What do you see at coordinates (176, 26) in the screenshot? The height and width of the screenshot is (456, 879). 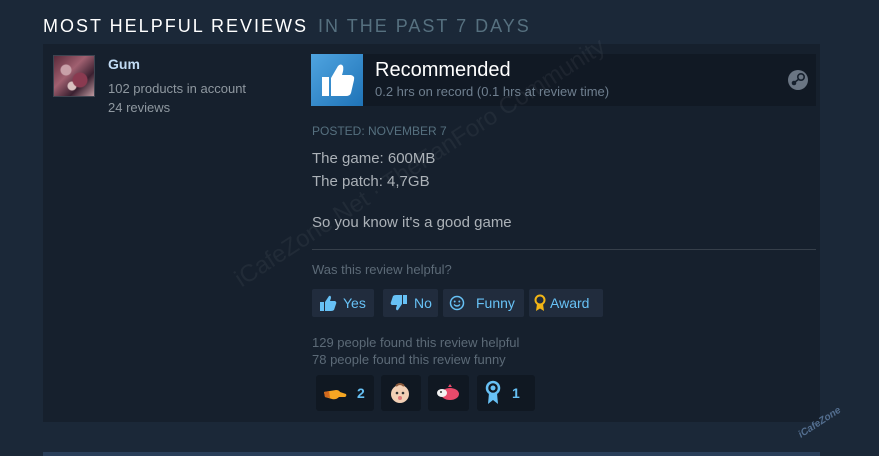 I see `section-heading: MOST HELPFUL REVIEWS` at bounding box center [176, 26].